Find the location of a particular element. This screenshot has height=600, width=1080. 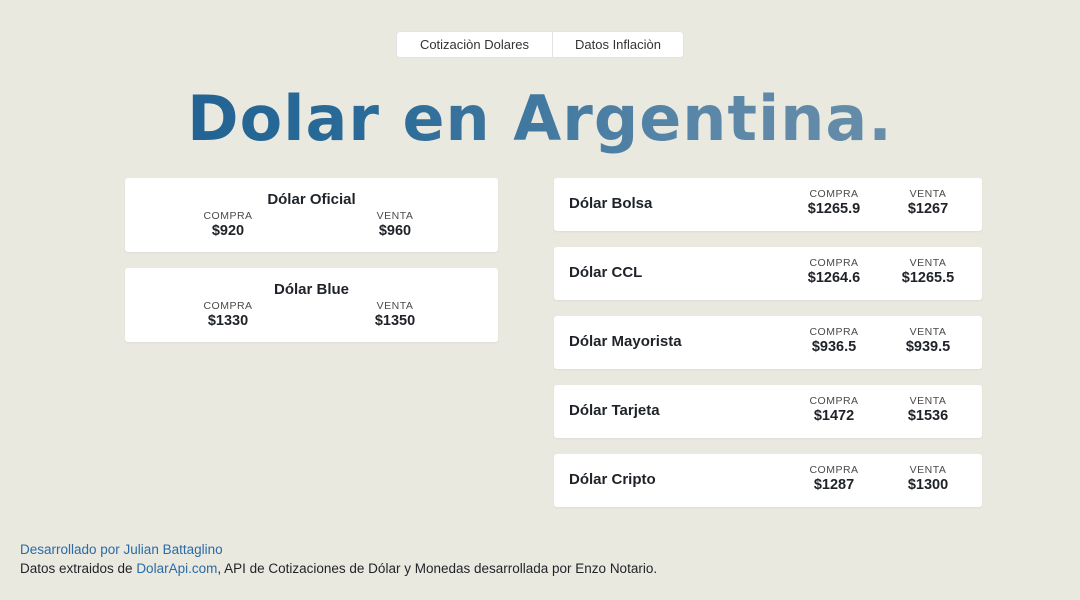

tab-datos-inflacion: Datos Inflaciòn is located at coordinates (618, 44).